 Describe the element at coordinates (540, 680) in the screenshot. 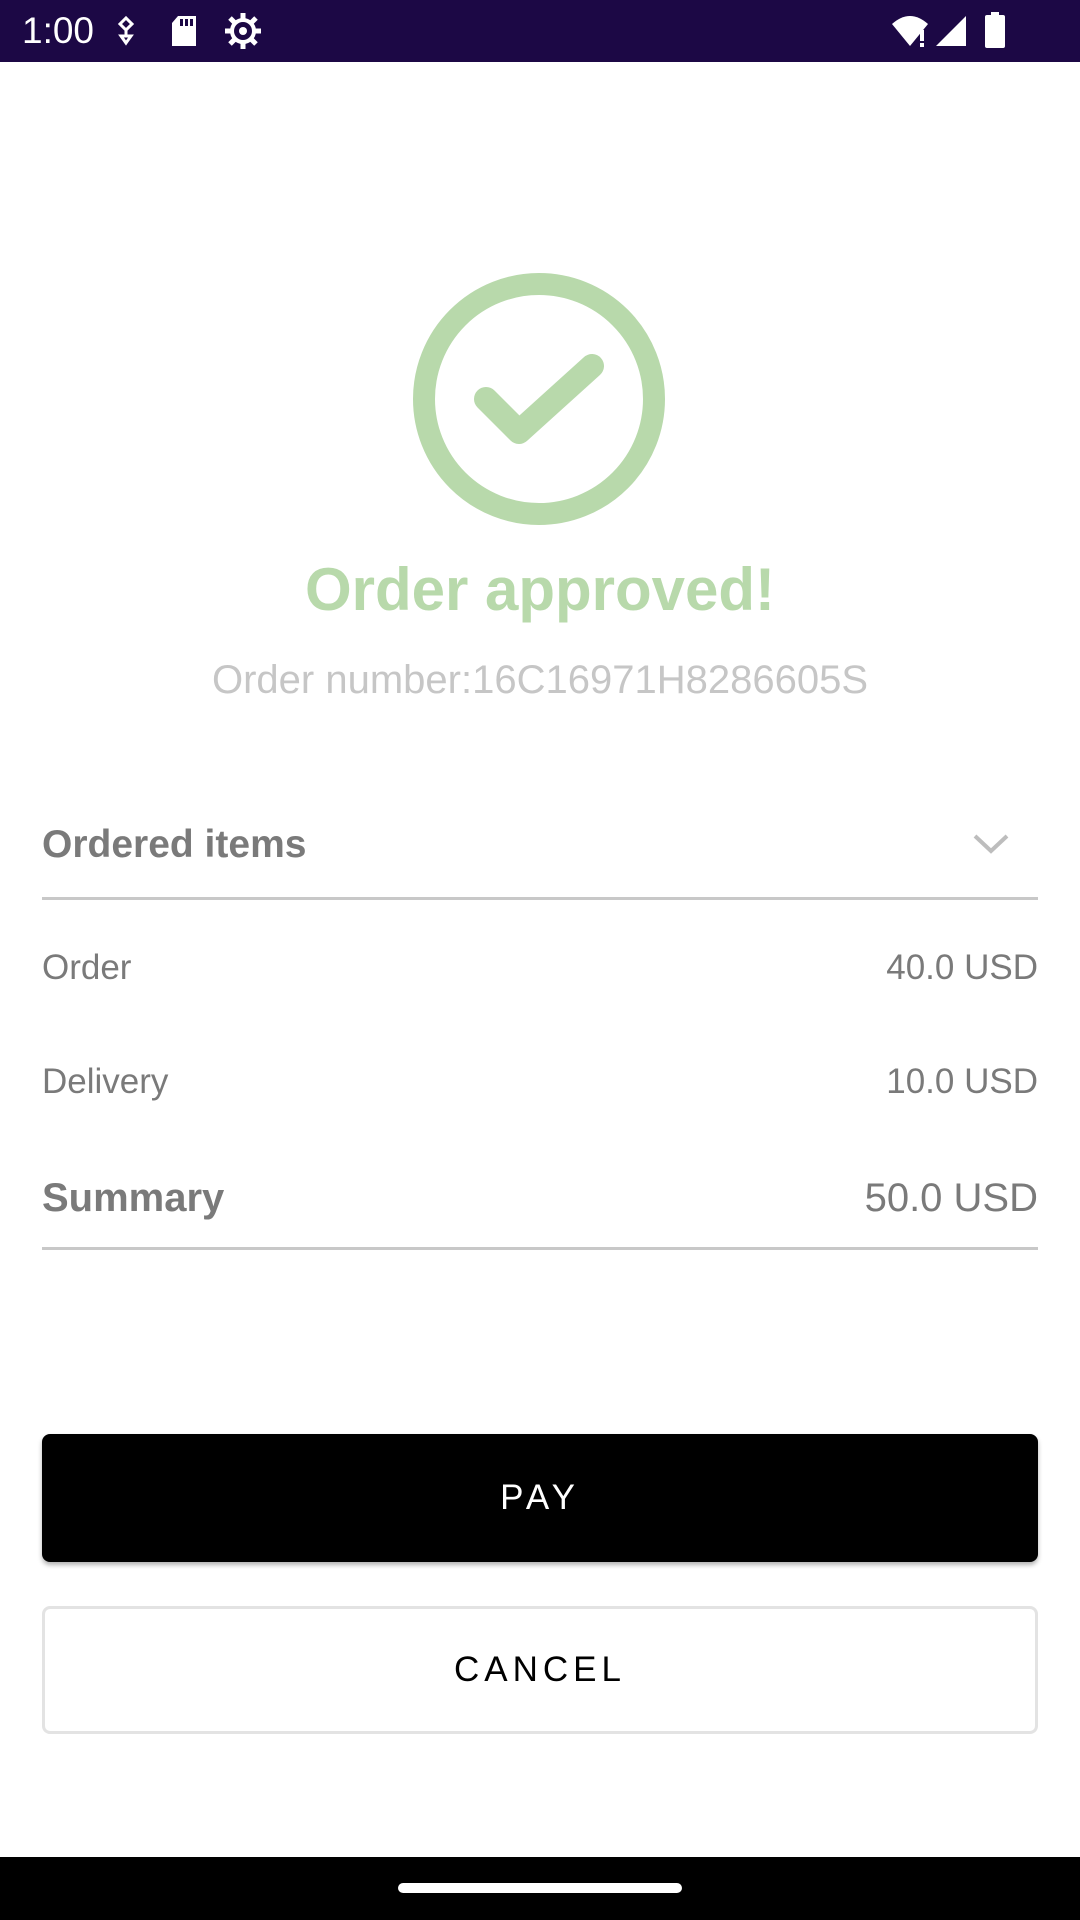

I see `order-number: Order number:16C16971H8286605S` at that location.